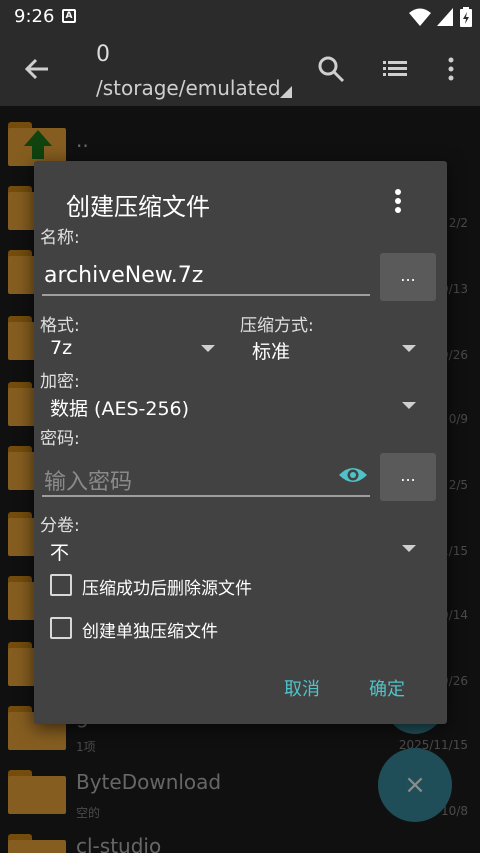  What do you see at coordinates (119, 407) in the screenshot?
I see `encrypt-select: 数据 (AES-256)` at bounding box center [119, 407].